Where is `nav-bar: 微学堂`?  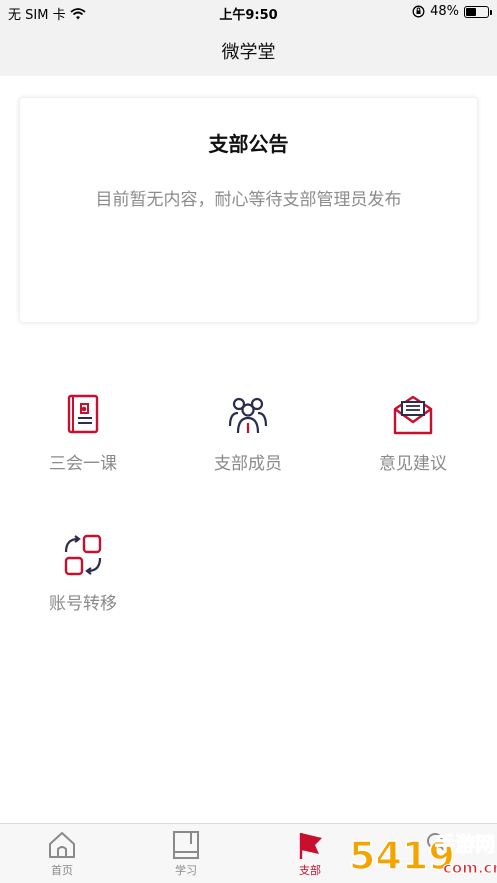
nav-bar: 微学堂 is located at coordinates (248, 51).